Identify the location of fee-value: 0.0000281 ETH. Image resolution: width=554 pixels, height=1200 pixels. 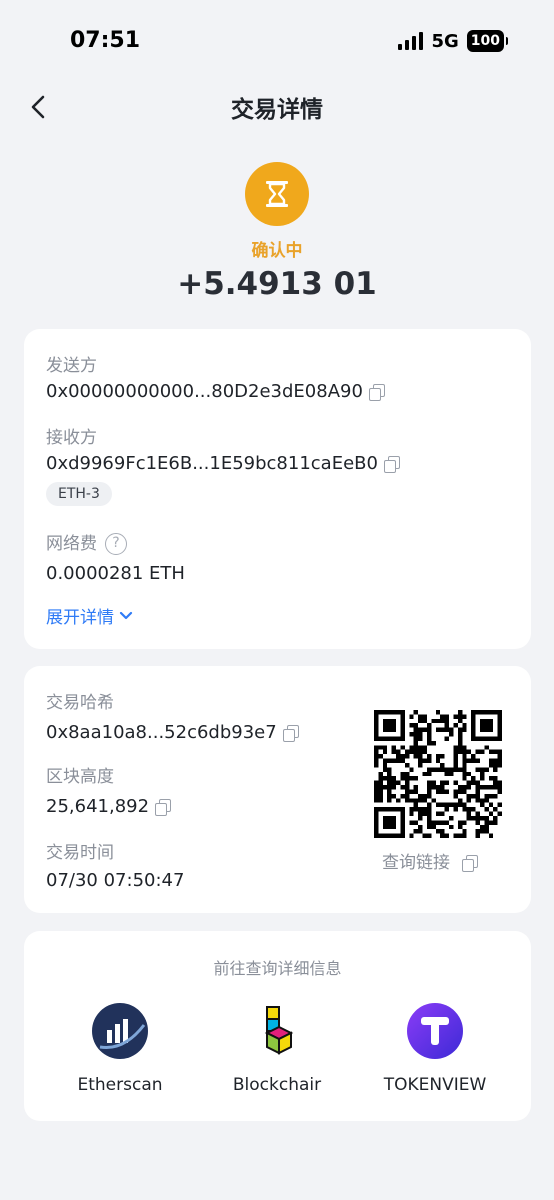
(115, 573).